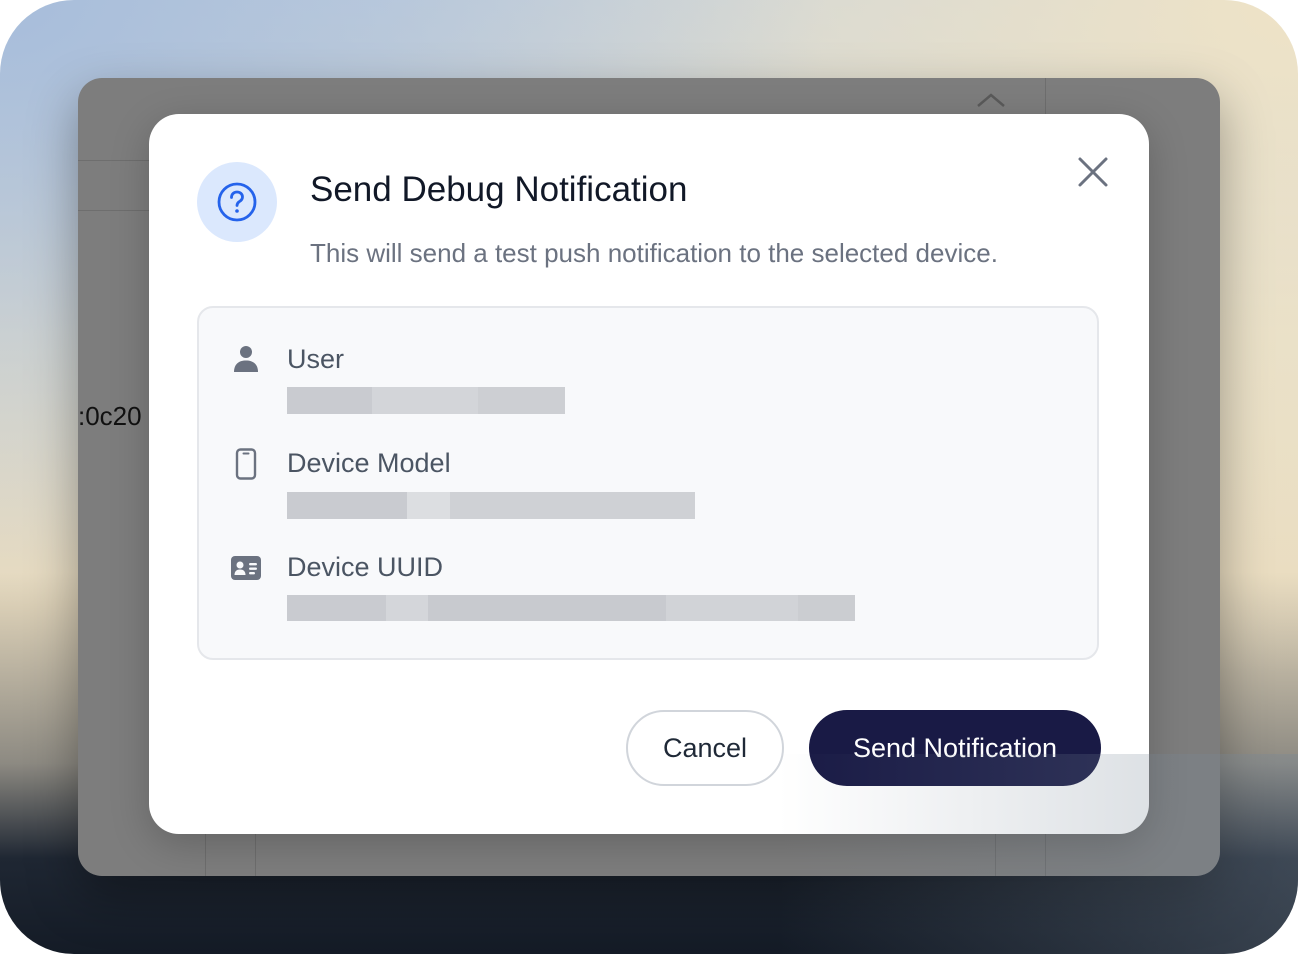 This screenshot has width=1298, height=954. Describe the element at coordinates (491, 505) in the screenshot. I see `redacted-value-device-model` at that location.